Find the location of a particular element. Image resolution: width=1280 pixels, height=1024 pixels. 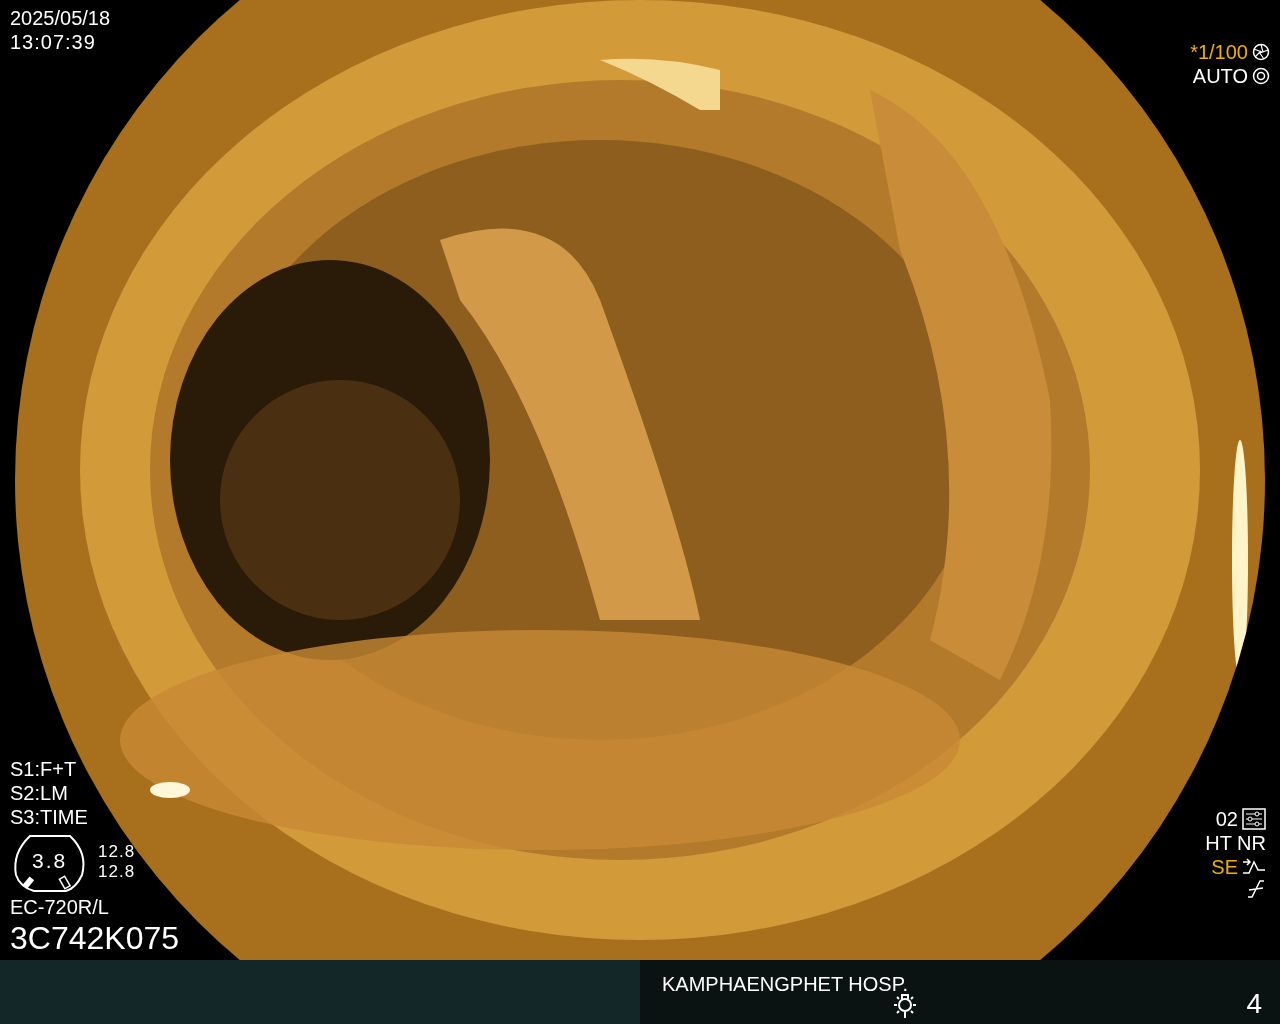

exposure-mode: AUTO is located at coordinates (1220, 76).